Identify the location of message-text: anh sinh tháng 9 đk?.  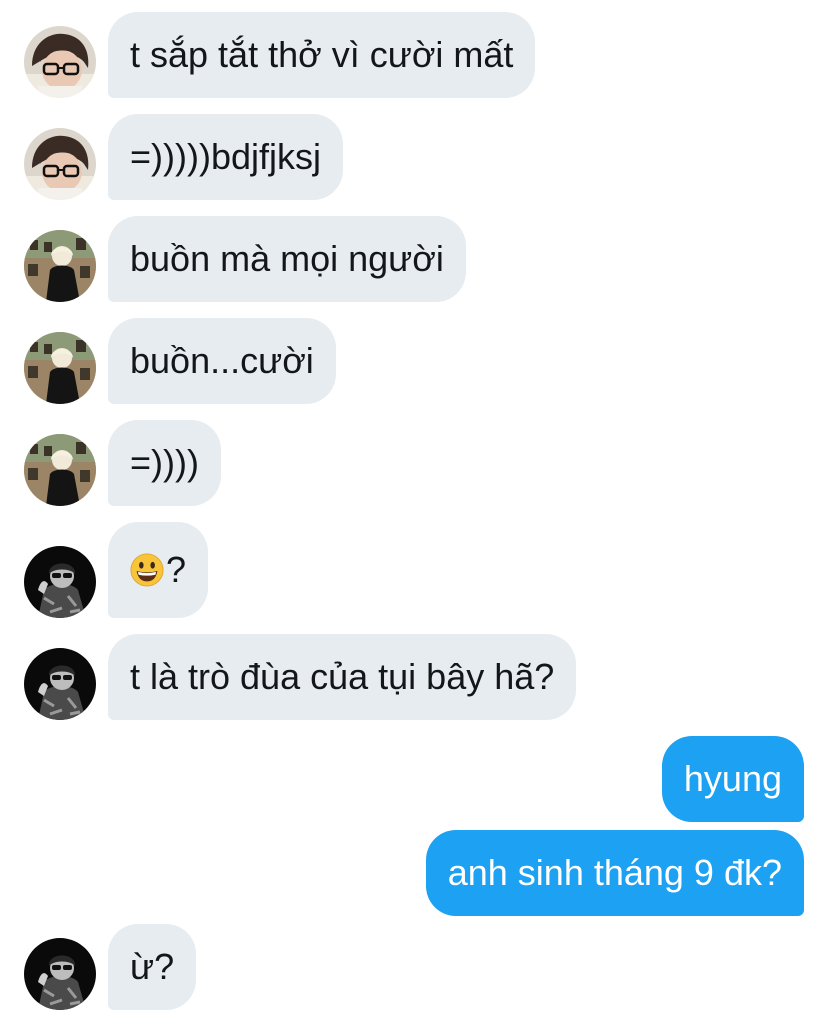
(614, 872).